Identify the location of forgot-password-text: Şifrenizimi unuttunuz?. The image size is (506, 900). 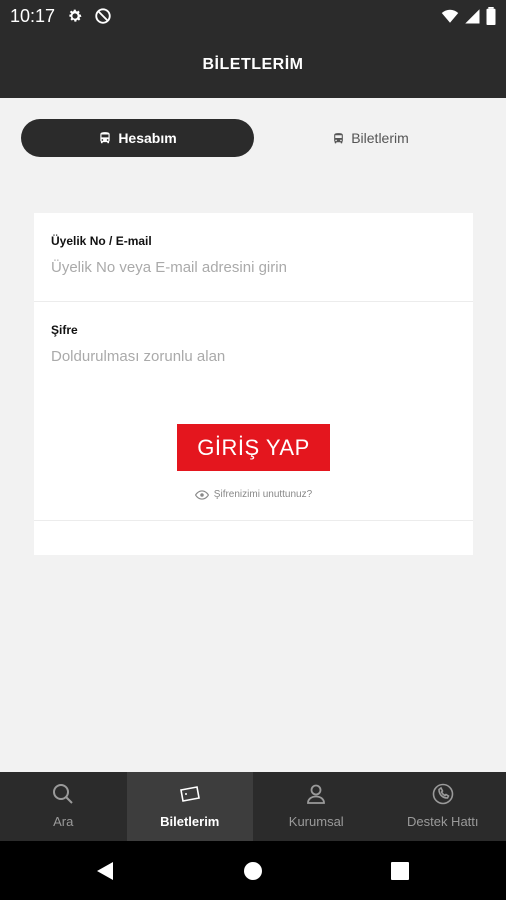
(263, 494).